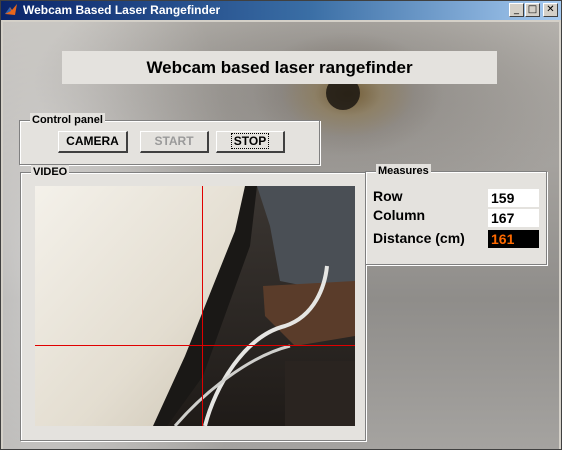  Describe the element at coordinates (122, 10) in the screenshot. I see `window-title: Webcam Based Laser Rangefinder` at that location.